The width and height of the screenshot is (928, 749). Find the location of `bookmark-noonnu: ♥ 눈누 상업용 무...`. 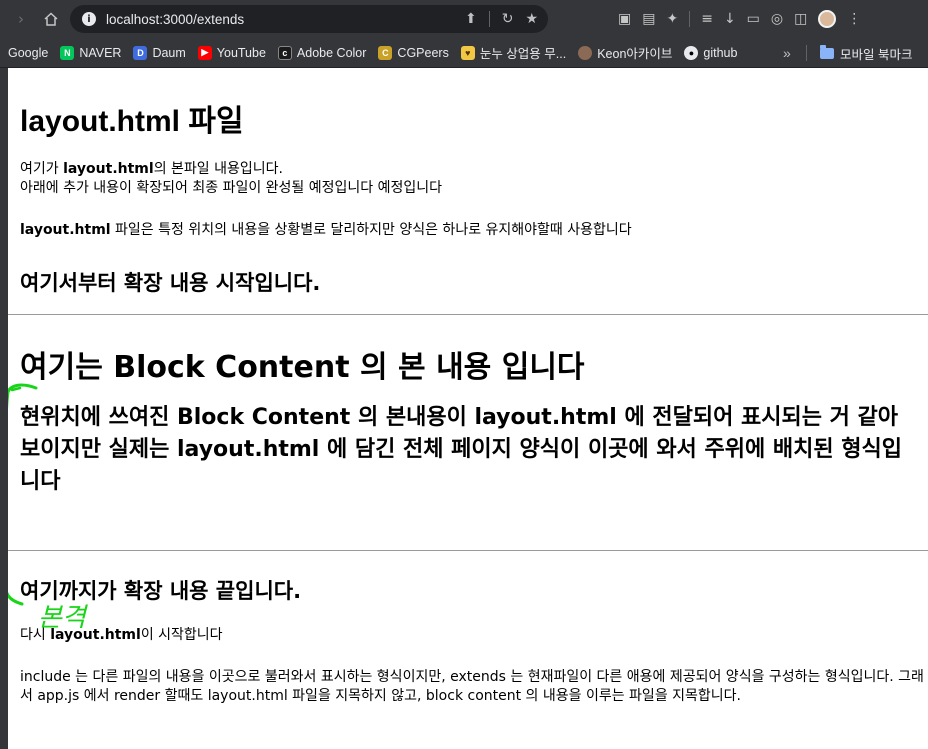

bookmark-noonnu: ♥ 눈누 상업용 무... is located at coordinates (513, 52).